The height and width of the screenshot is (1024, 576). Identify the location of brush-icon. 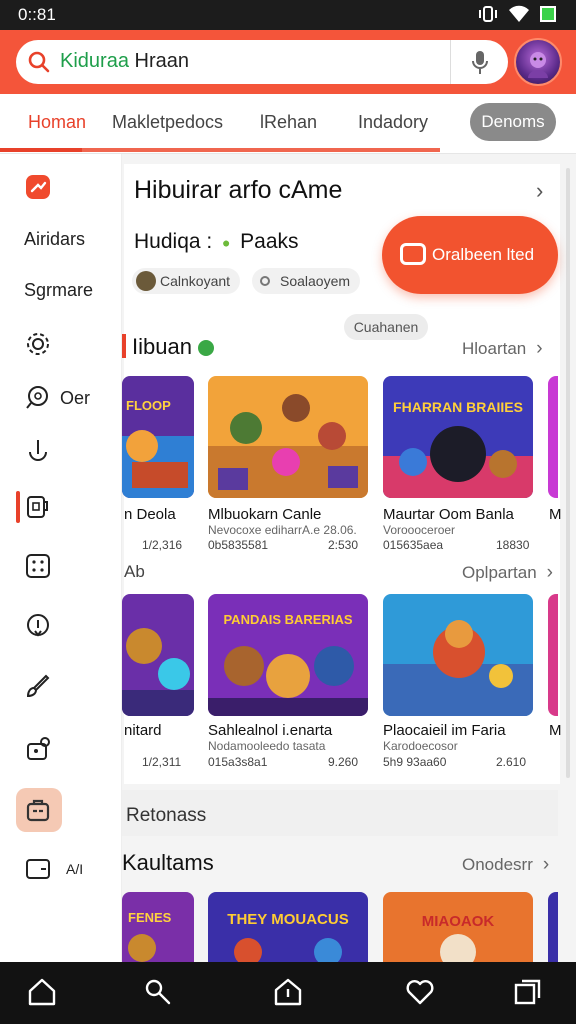
(38, 686).